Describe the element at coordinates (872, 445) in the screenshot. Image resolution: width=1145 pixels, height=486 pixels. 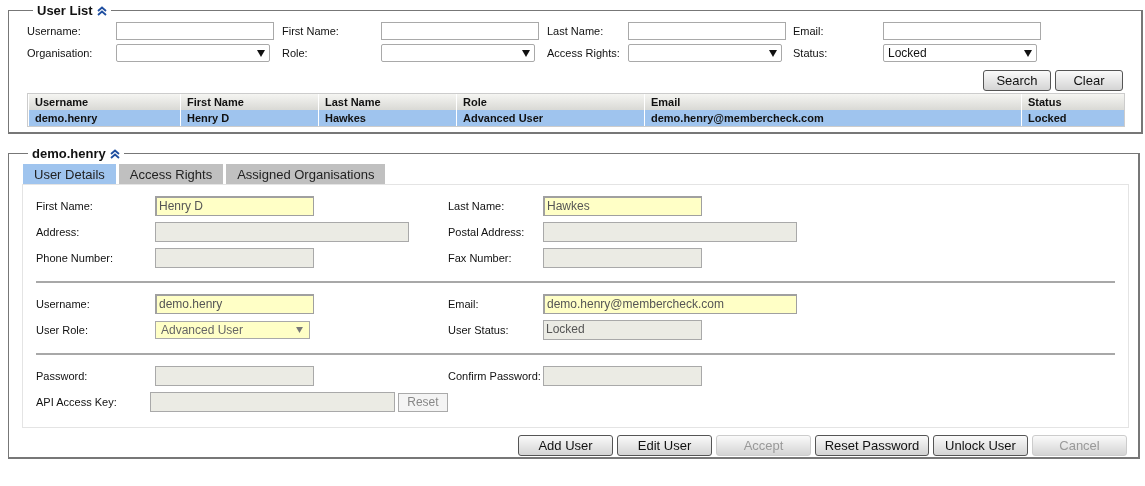
I see `action-button: Reset Password` at that location.